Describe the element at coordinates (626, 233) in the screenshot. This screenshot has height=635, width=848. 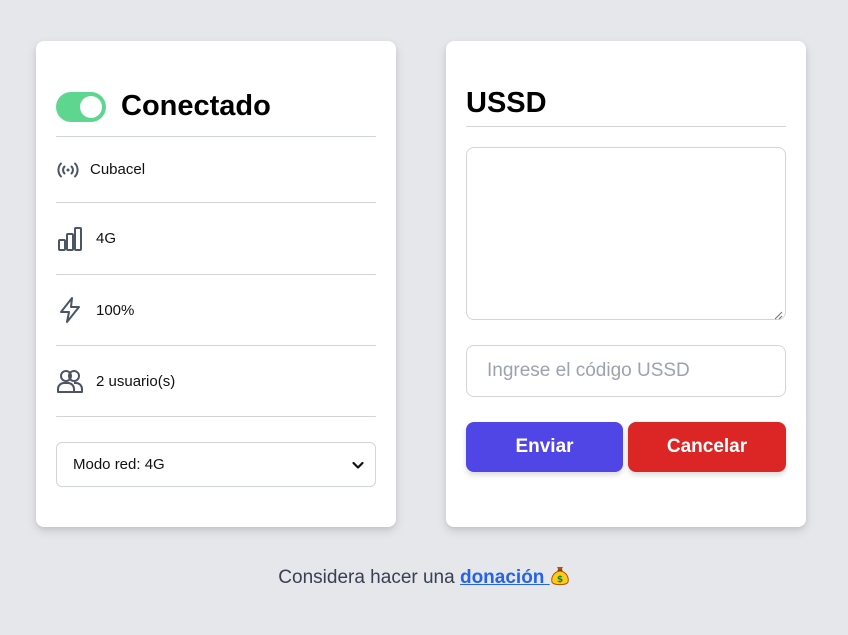
I see `ussd-response-textarea` at that location.